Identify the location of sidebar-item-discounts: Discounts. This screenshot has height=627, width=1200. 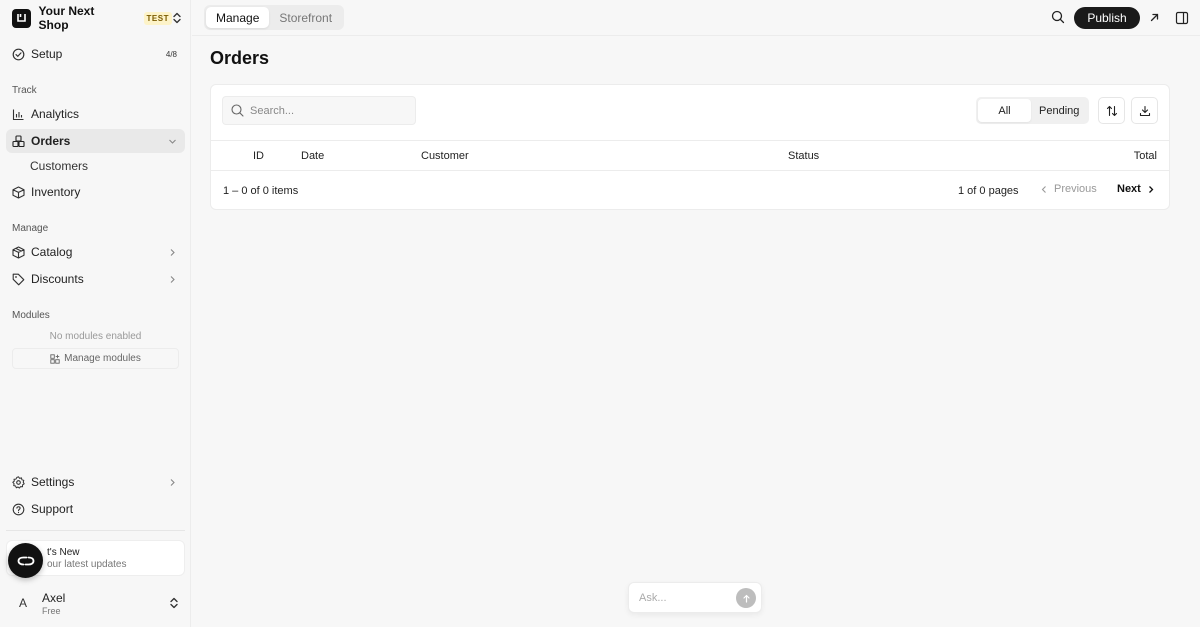
(95, 279).